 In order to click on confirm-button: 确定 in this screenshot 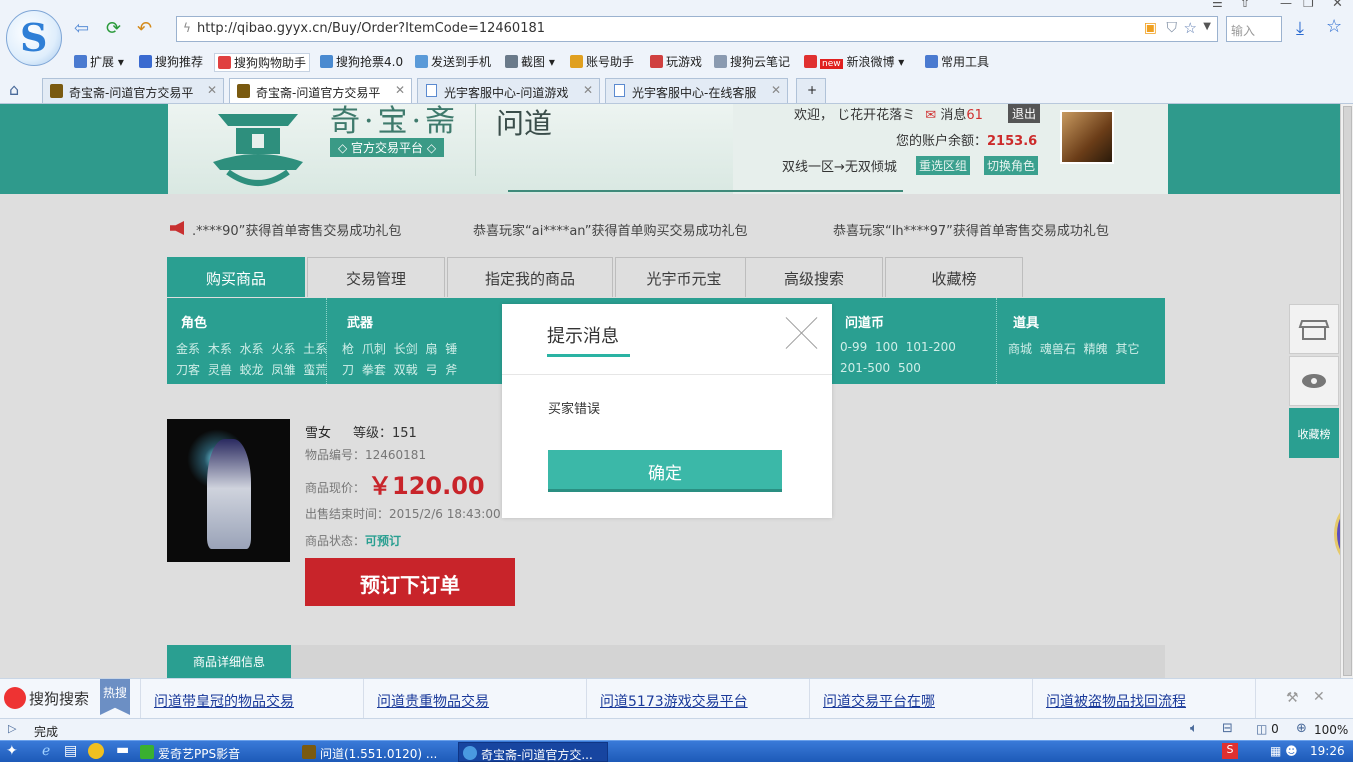, I will do `click(665, 471)`.